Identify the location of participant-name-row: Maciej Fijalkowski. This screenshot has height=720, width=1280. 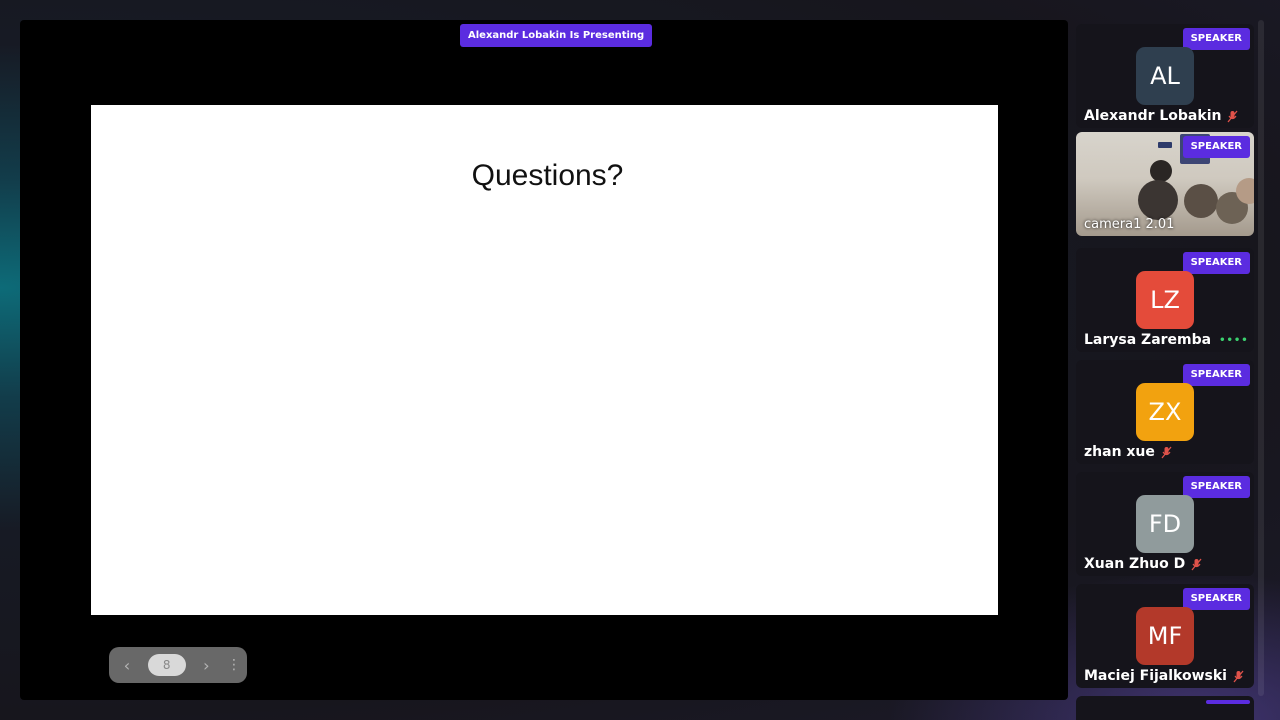
(1164, 676).